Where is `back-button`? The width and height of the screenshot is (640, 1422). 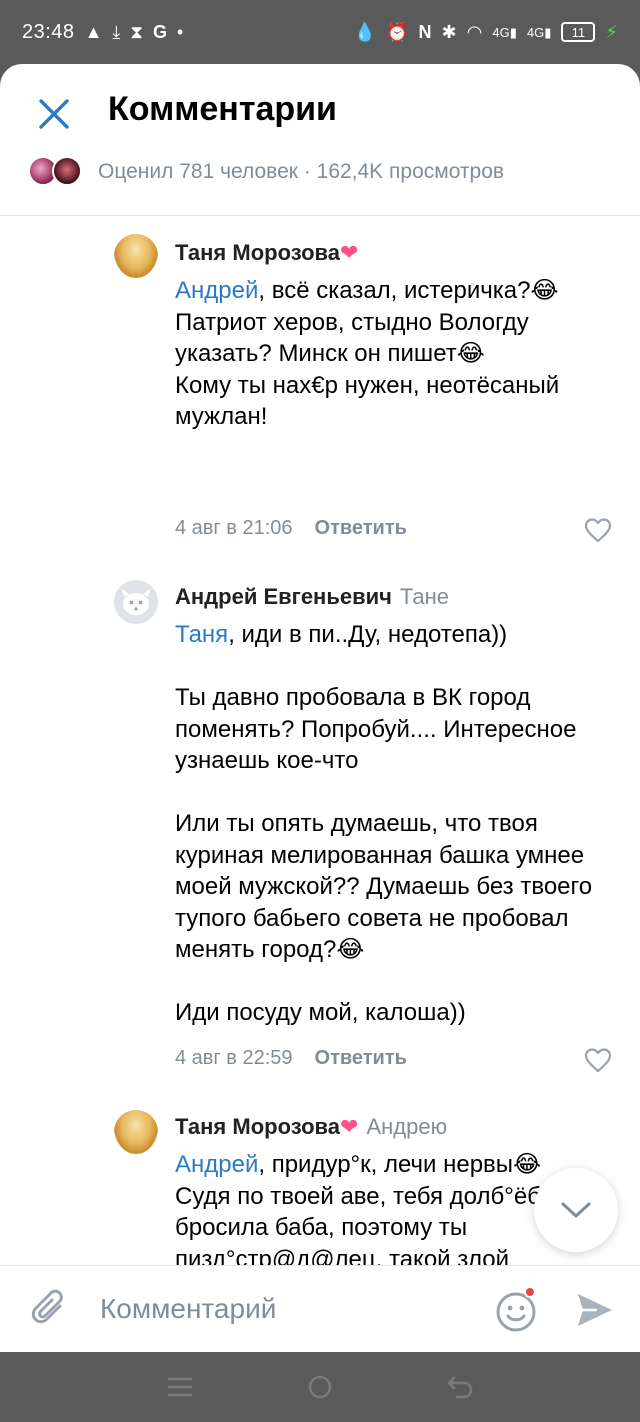 back-button is located at coordinates (460, 1387).